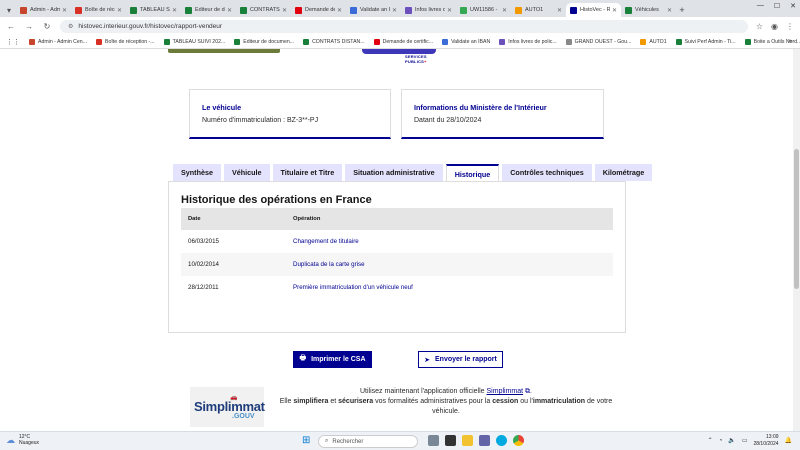 The image size is (800, 450). What do you see at coordinates (416, 59) in the screenshot?
I see `services-publics-logo: SERVICES PUBLICS+` at bounding box center [416, 59].